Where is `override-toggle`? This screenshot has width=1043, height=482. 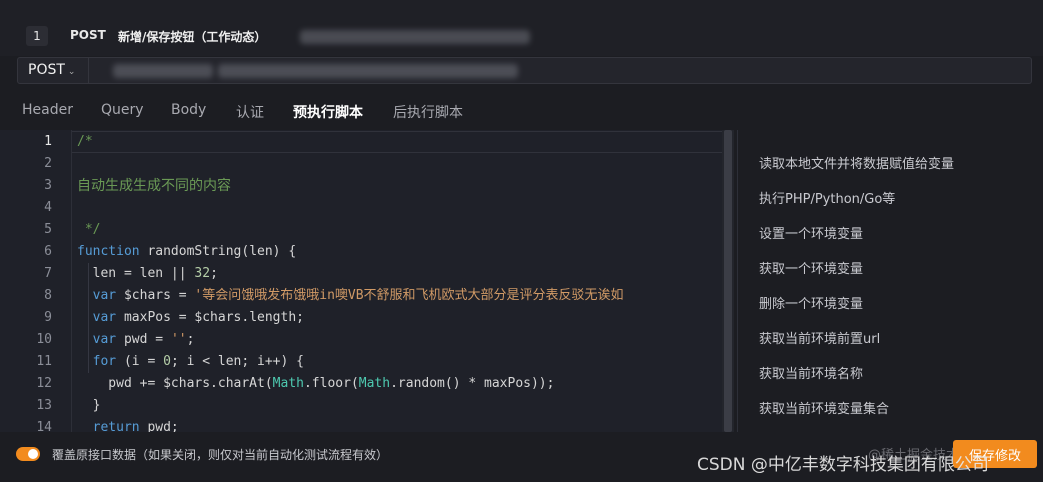
override-toggle is located at coordinates (28, 454).